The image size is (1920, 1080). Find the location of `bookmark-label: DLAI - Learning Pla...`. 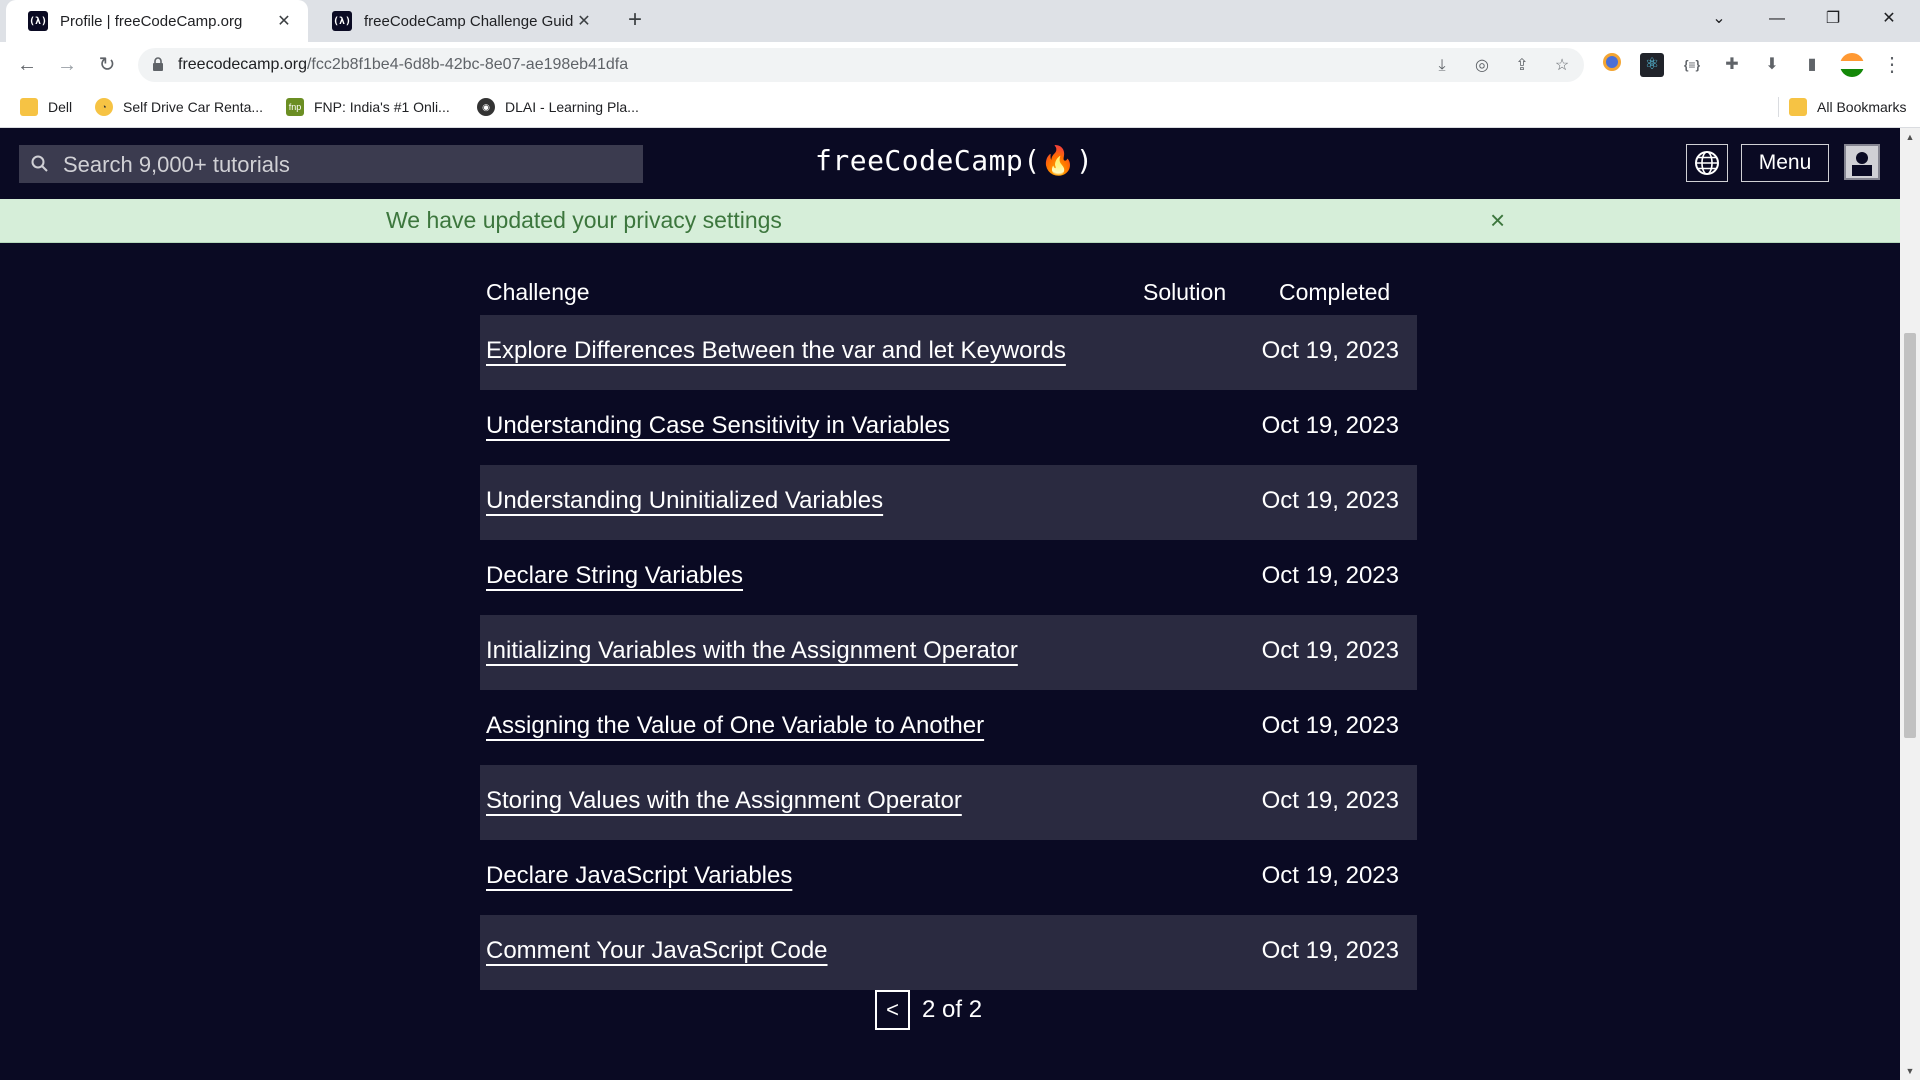

bookmark-label: DLAI - Learning Pla... is located at coordinates (572, 107).